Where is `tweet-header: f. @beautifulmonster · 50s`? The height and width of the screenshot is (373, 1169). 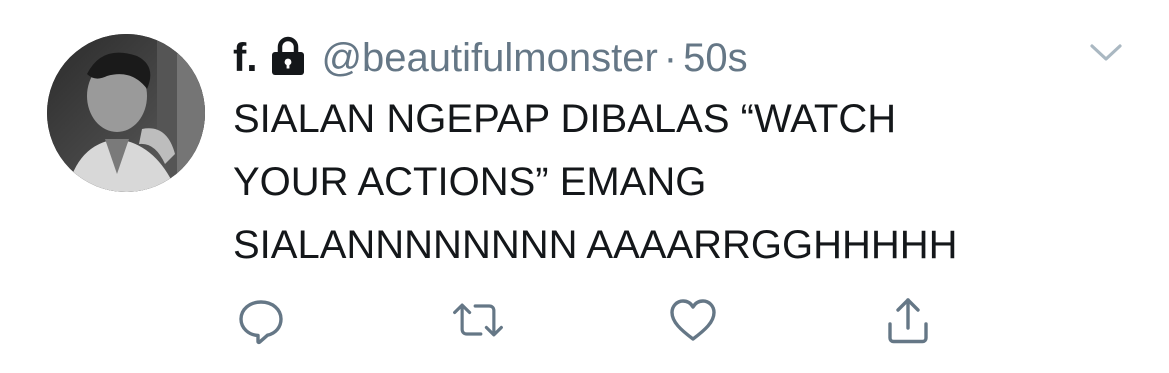 tweet-header: f. @beautifulmonster · 50s is located at coordinates (490, 58).